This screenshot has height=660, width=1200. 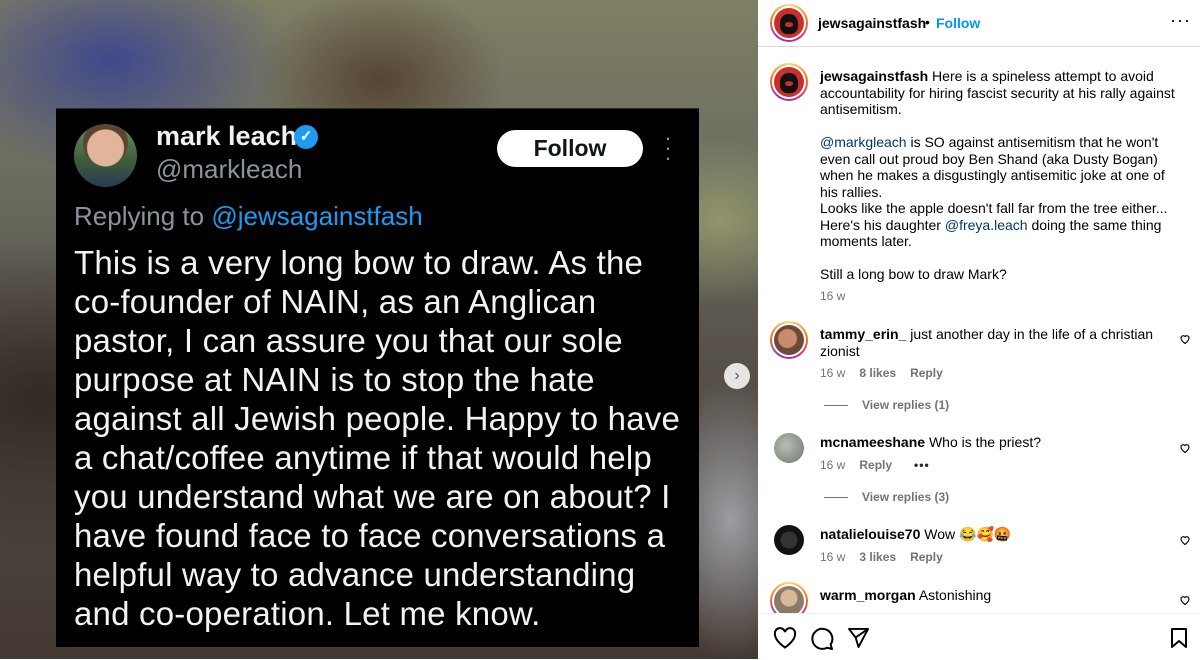 I want to click on comment-meta: 16 w Reply •••, so click(x=875, y=465).